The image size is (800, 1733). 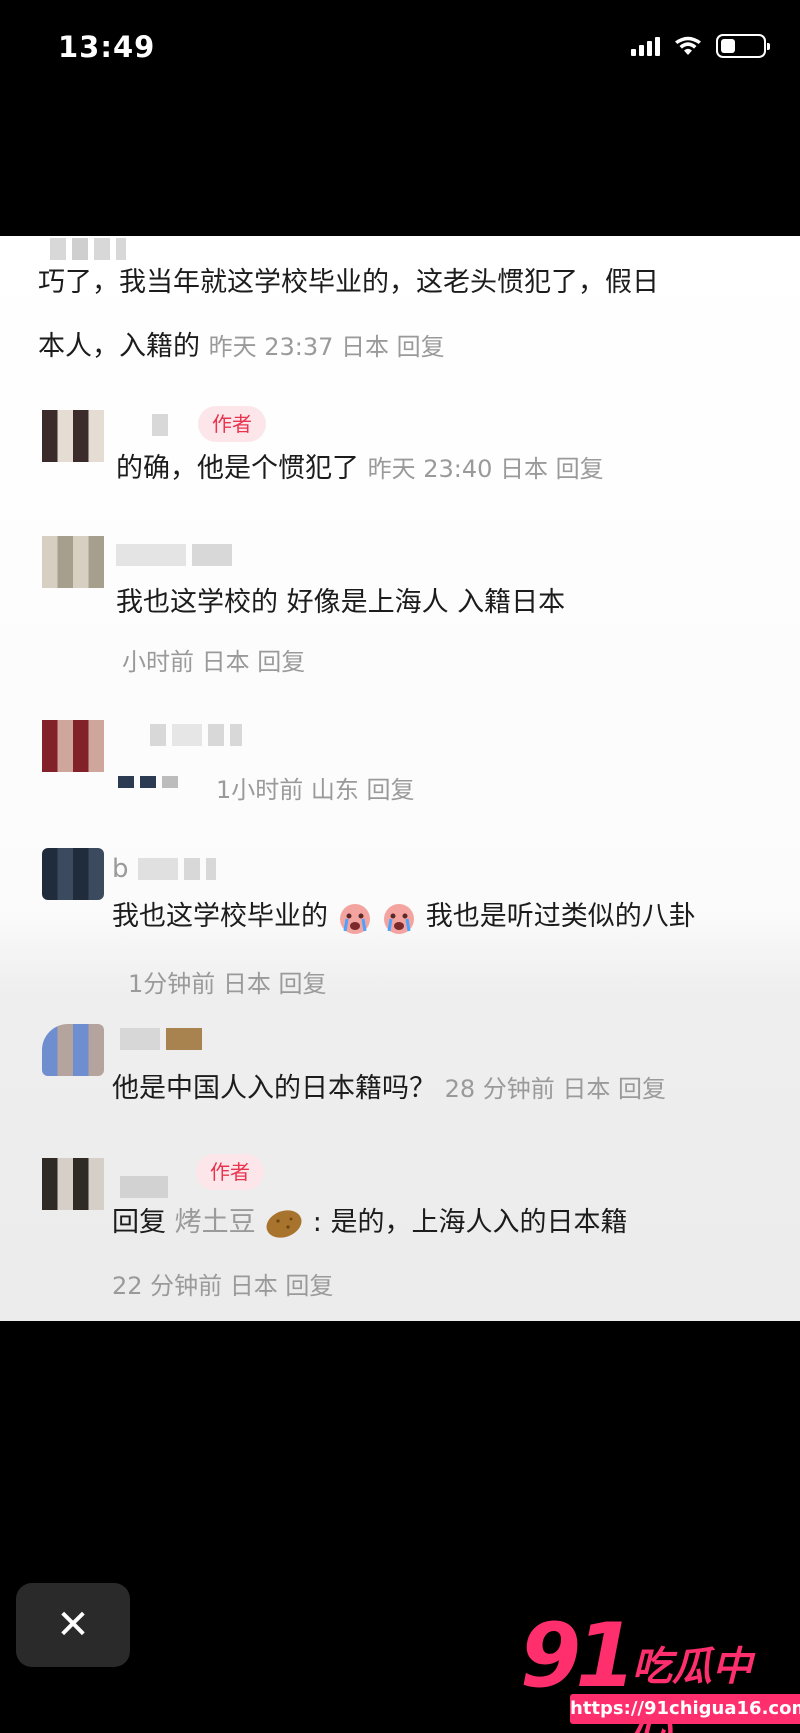 What do you see at coordinates (743, 46) in the screenshot?
I see `battery-icon` at bounding box center [743, 46].